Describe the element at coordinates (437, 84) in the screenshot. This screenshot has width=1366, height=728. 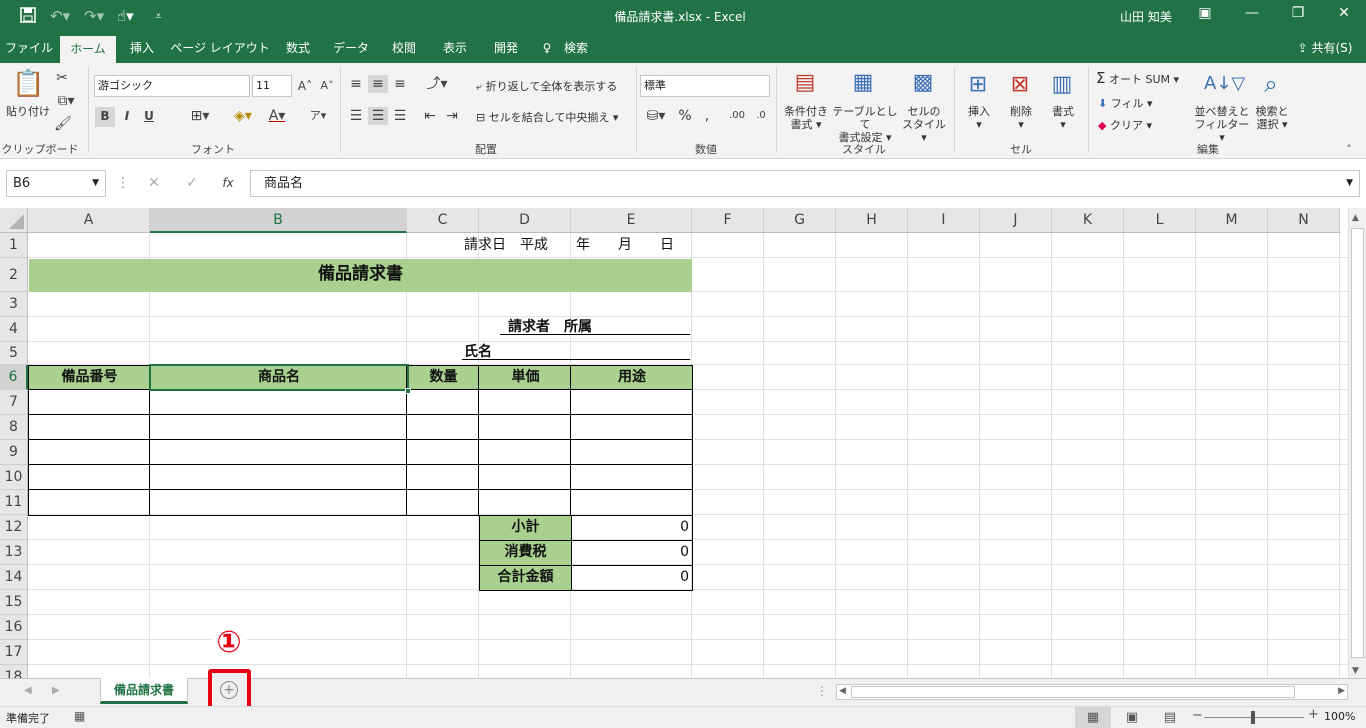
I see `orientation-icon: ⤴▾` at that location.